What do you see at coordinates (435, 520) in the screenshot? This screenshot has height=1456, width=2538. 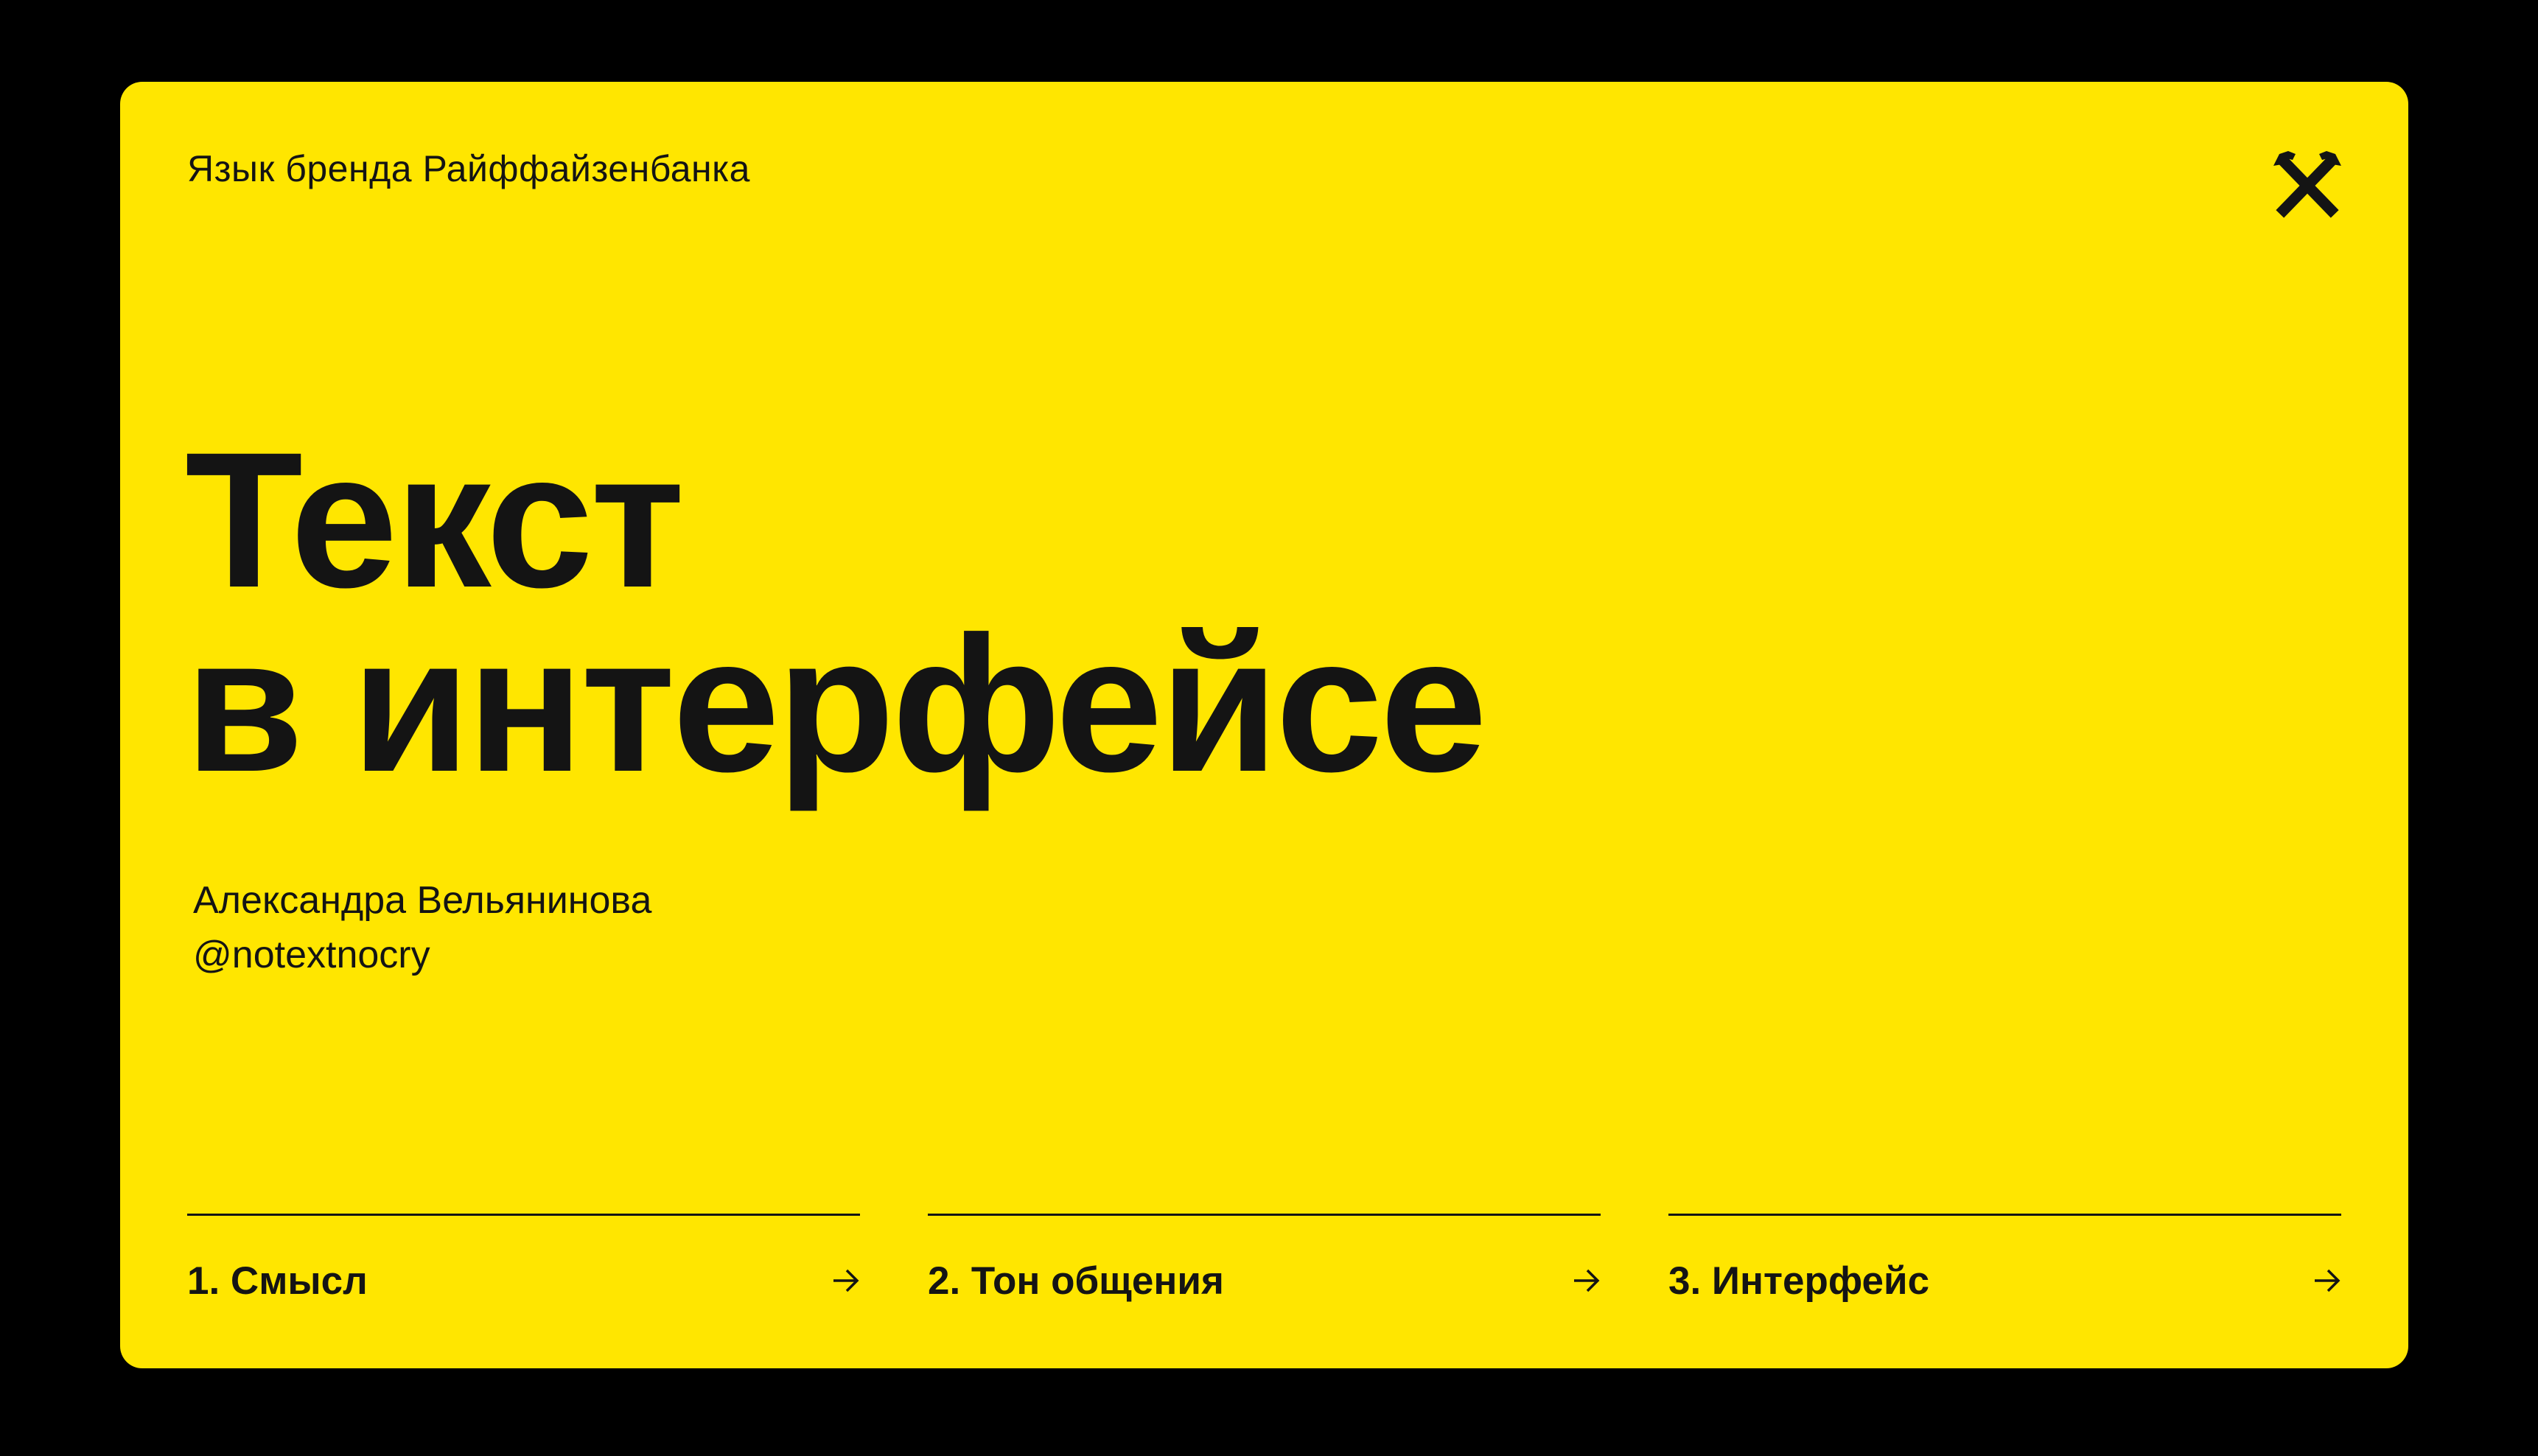 I see `title-line-1: Текст` at bounding box center [435, 520].